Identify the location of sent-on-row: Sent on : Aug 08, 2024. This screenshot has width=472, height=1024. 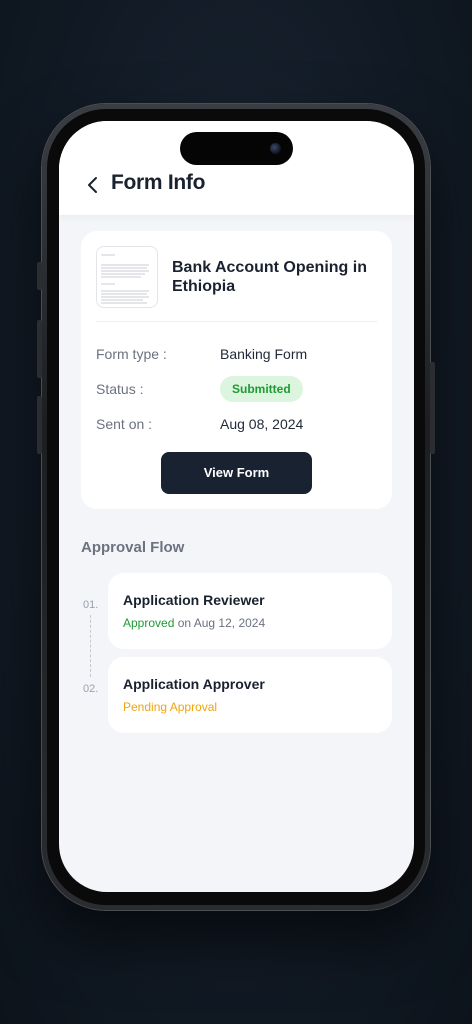
(236, 425).